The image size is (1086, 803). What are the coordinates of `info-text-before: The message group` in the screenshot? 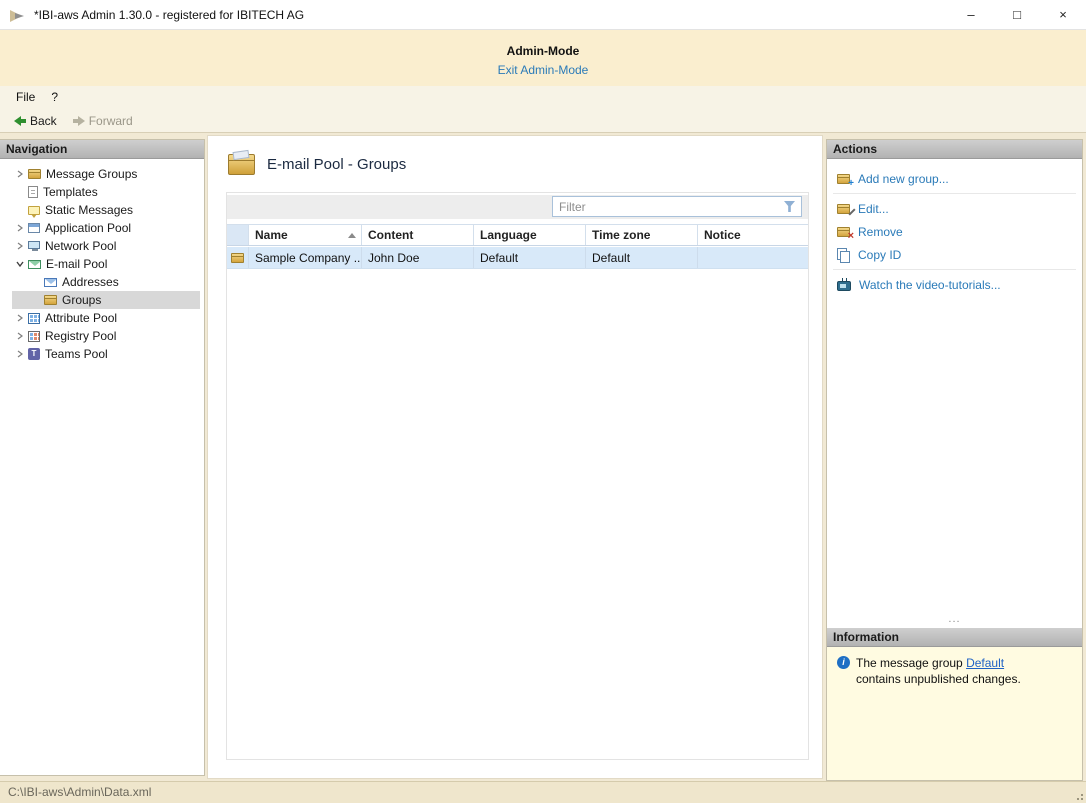 It's located at (911, 663).